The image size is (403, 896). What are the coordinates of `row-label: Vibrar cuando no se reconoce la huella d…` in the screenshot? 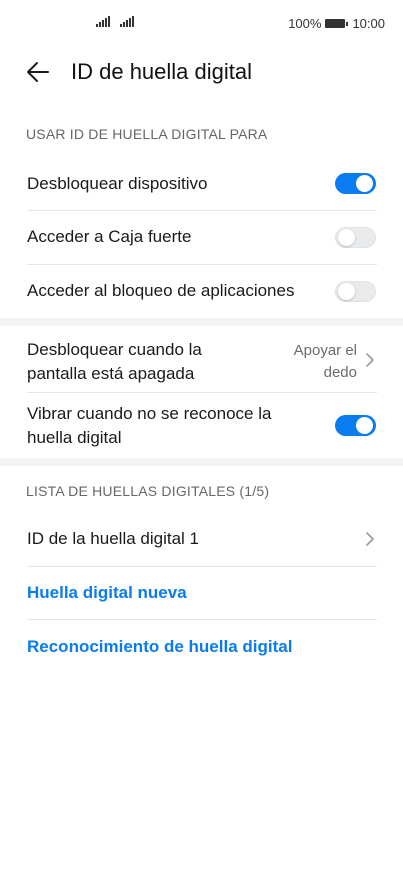 It's located at (149, 426).